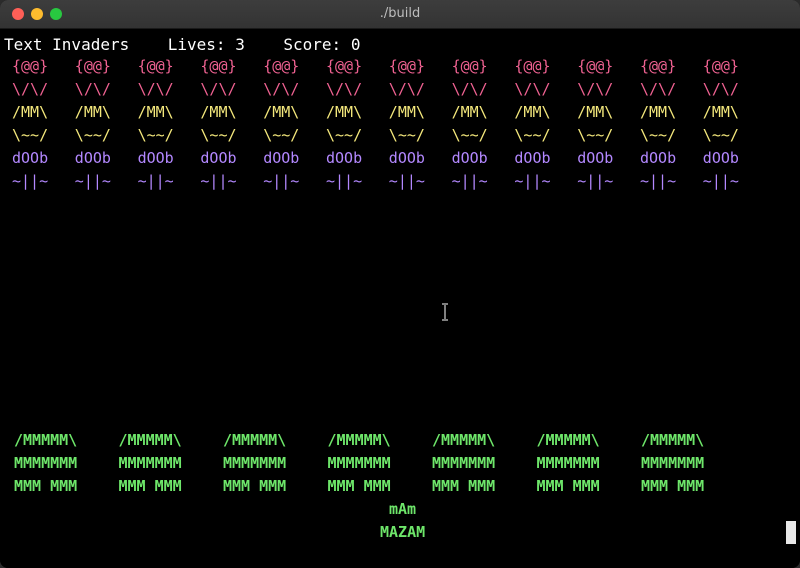 This screenshot has height=568, width=800. What do you see at coordinates (403, 532) in the screenshot?
I see `player-ship-bottom: MAZAM` at bounding box center [403, 532].